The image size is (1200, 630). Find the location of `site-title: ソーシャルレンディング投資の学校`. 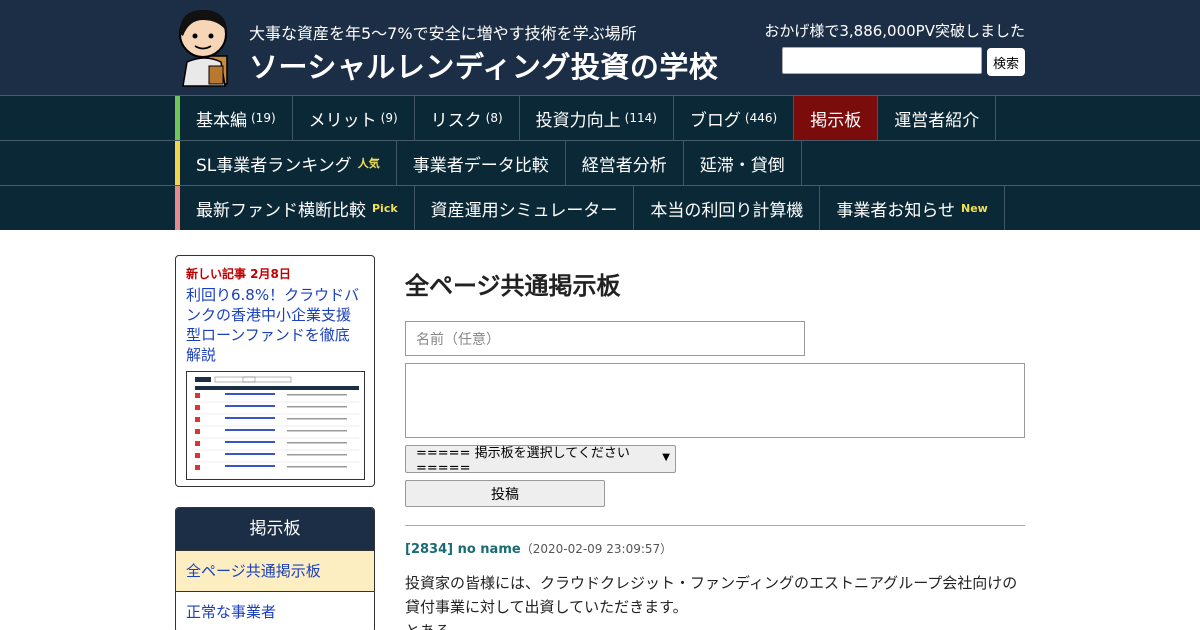

site-title: ソーシャルレンディング投資の学校 is located at coordinates (483, 65).